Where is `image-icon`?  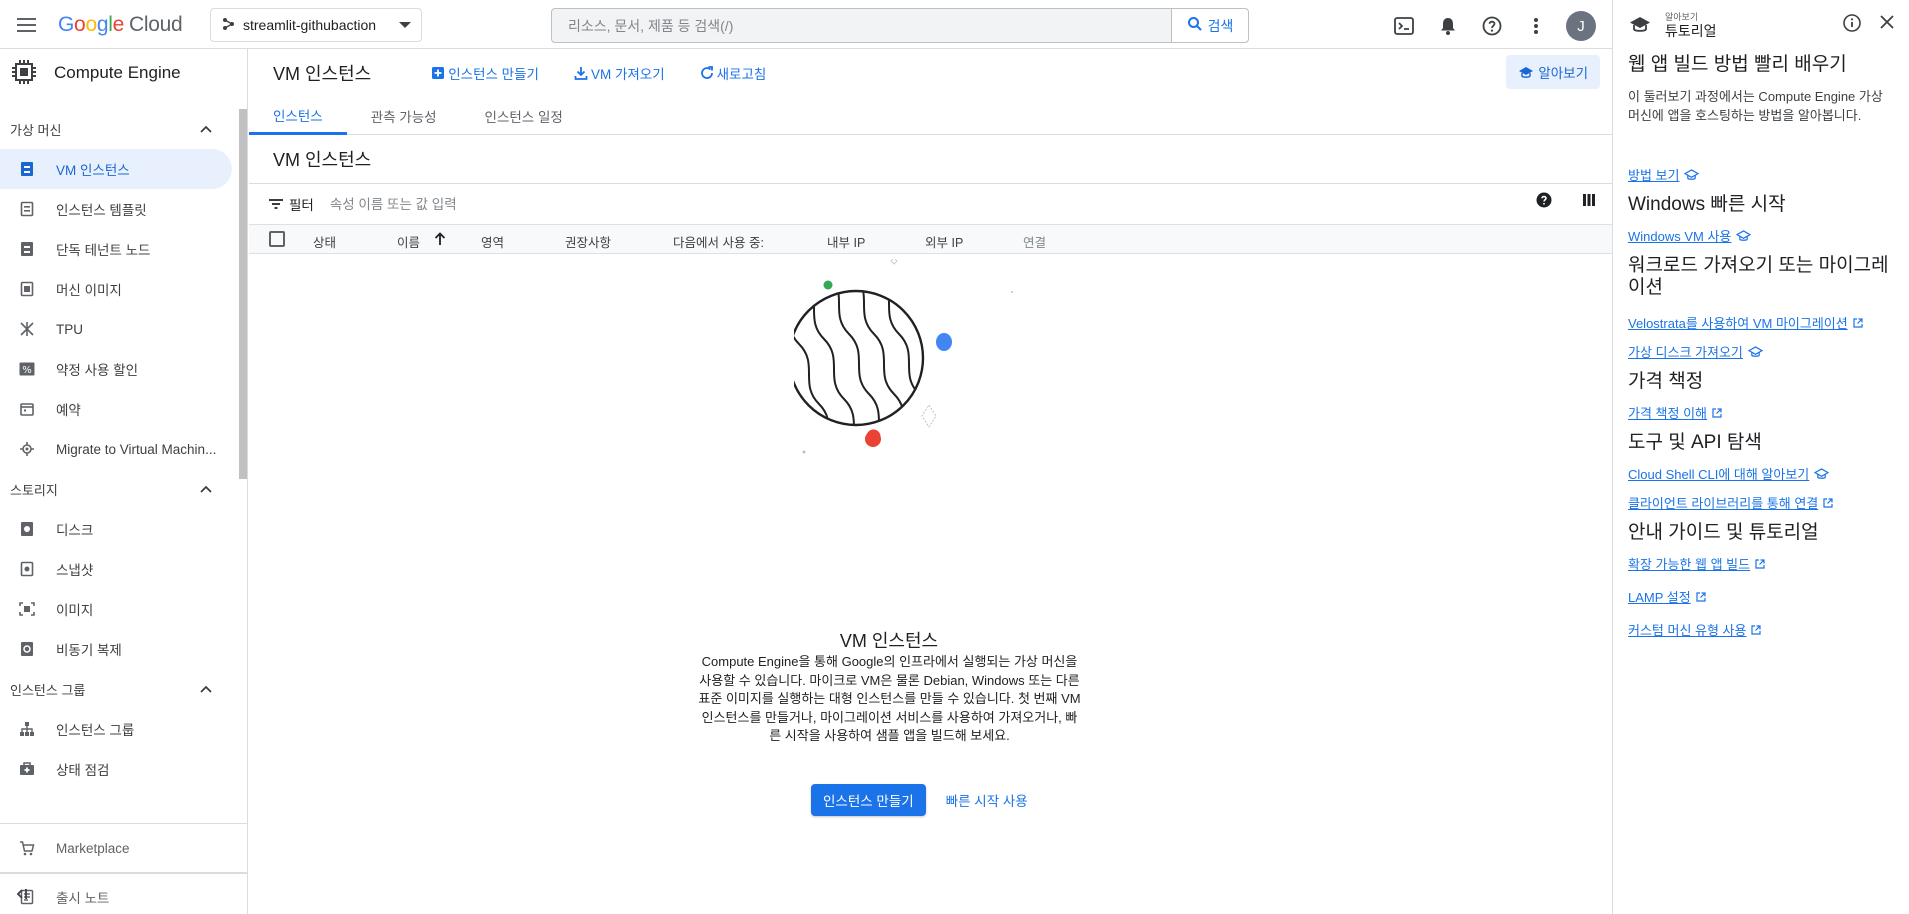
image-icon is located at coordinates (27, 609).